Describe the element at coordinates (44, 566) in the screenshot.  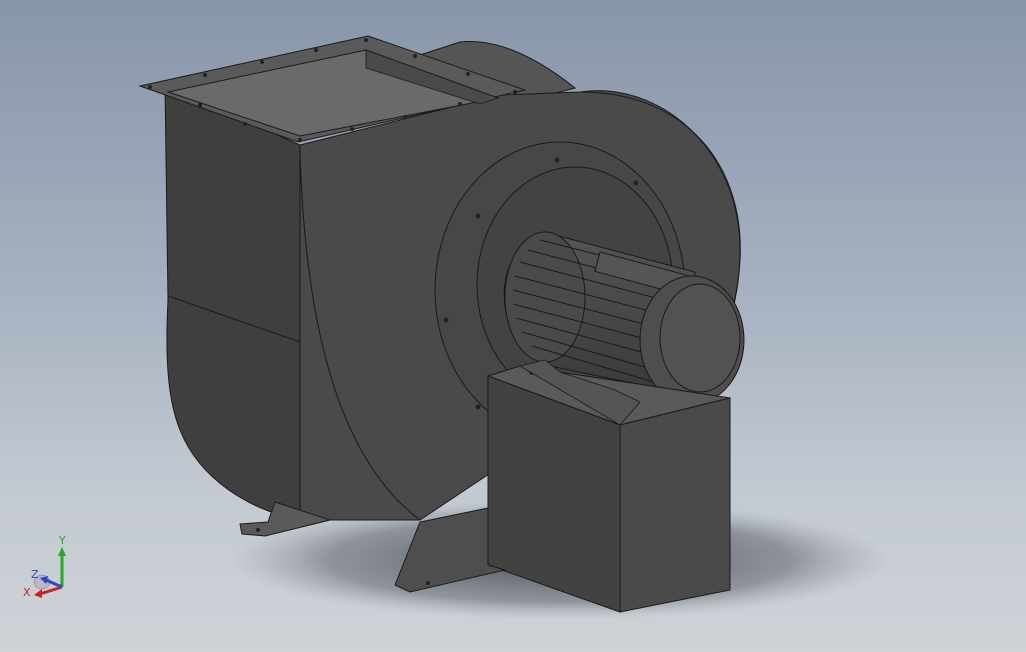
I see `coordinate-triad: Y X Z` at that location.